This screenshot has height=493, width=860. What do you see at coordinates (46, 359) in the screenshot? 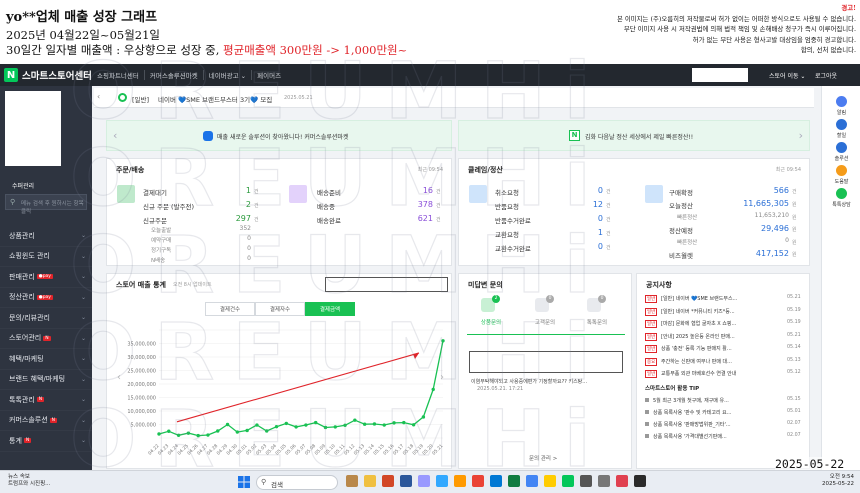
I see `sidebar-item: 혜택/마케팅 ⌄` at bounding box center [46, 359].